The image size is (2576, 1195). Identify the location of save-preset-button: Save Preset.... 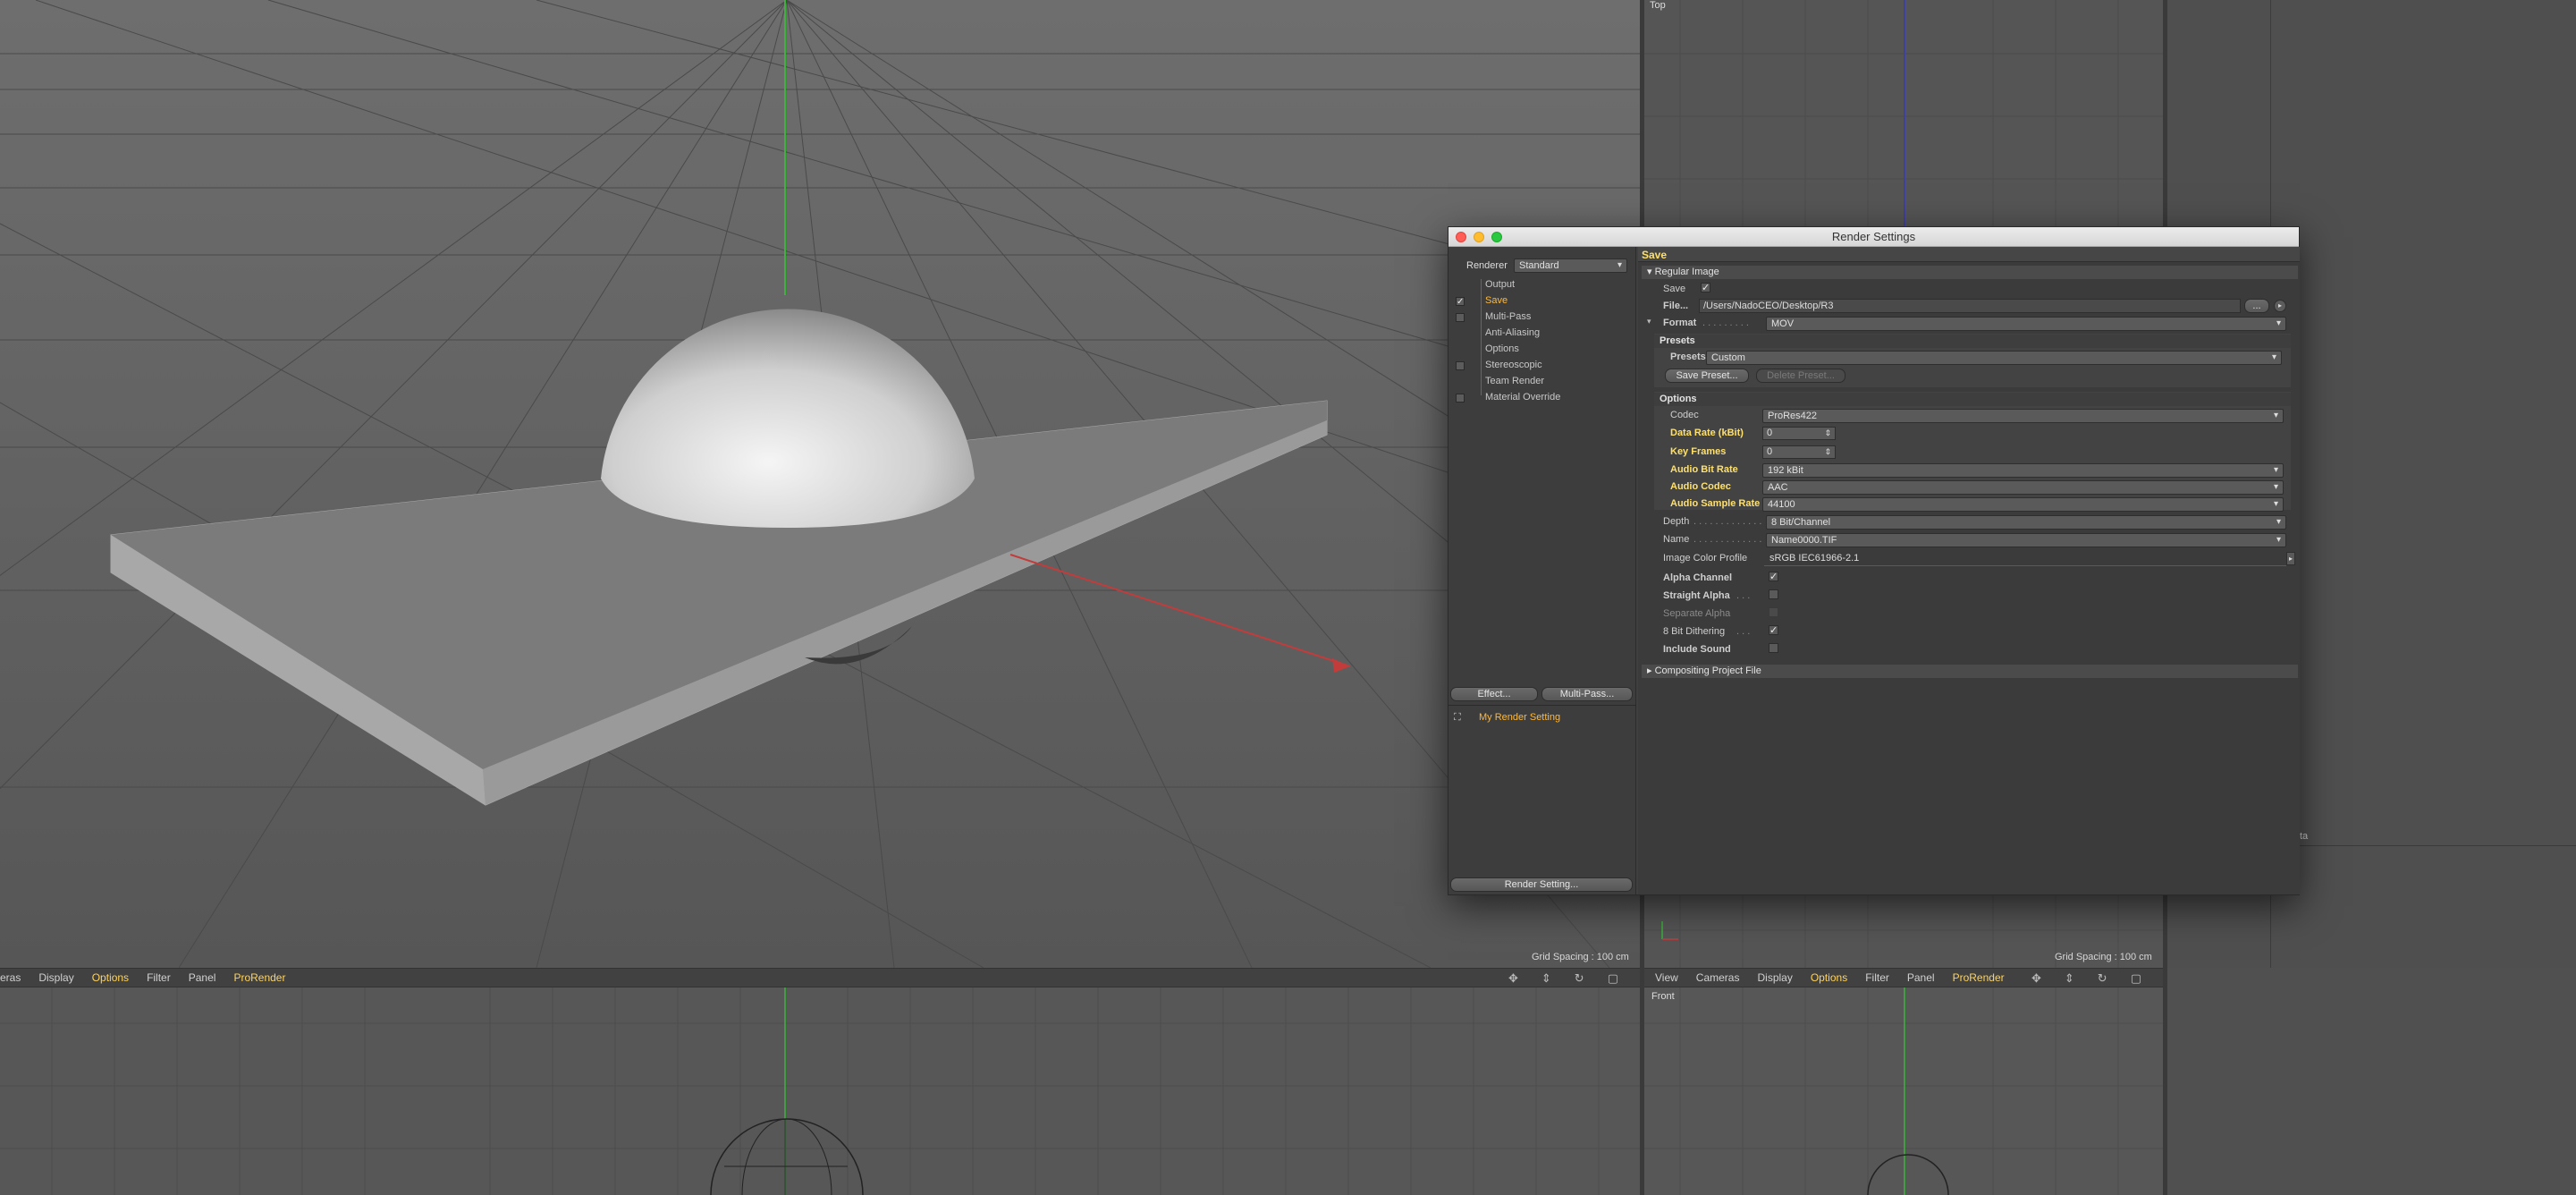
(1707, 376).